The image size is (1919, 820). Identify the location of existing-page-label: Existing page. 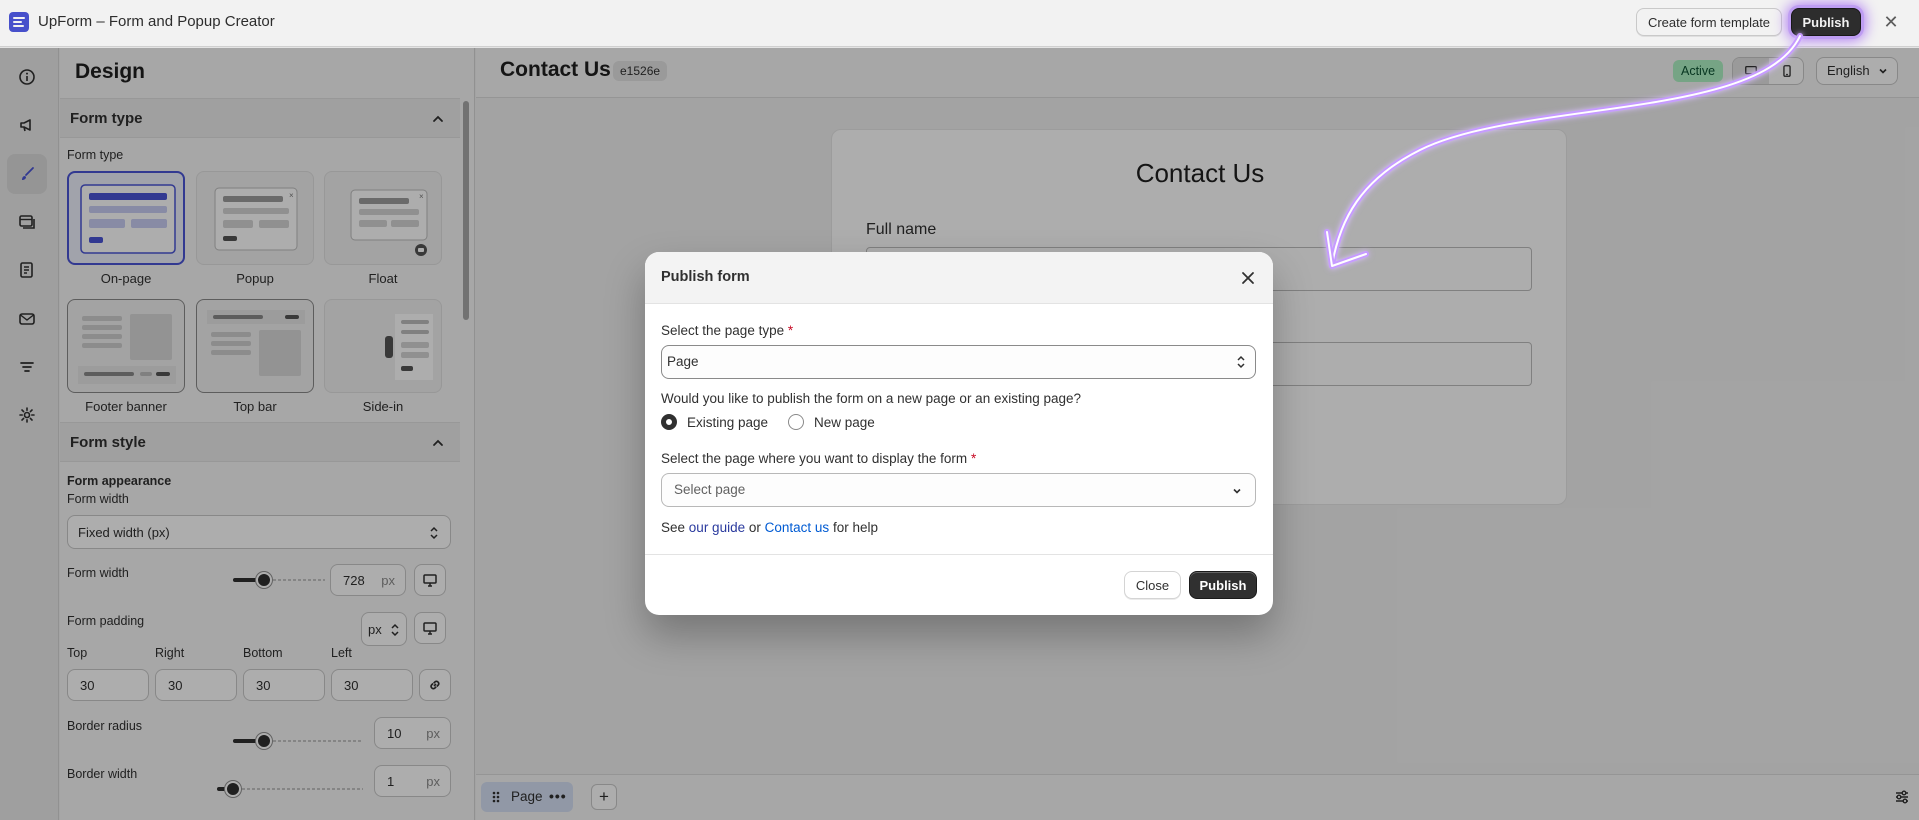
(727, 422).